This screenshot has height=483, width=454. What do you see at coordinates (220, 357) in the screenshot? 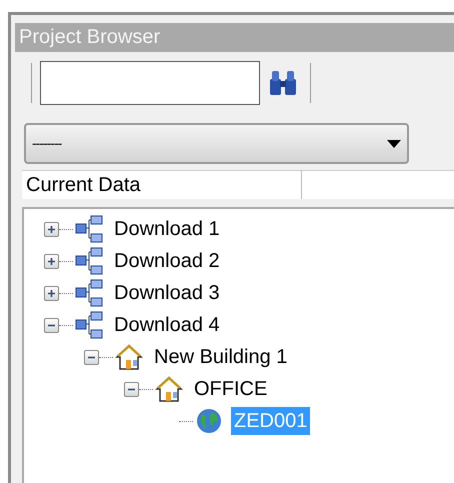
I see `tree-item: New Building 1` at bounding box center [220, 357].